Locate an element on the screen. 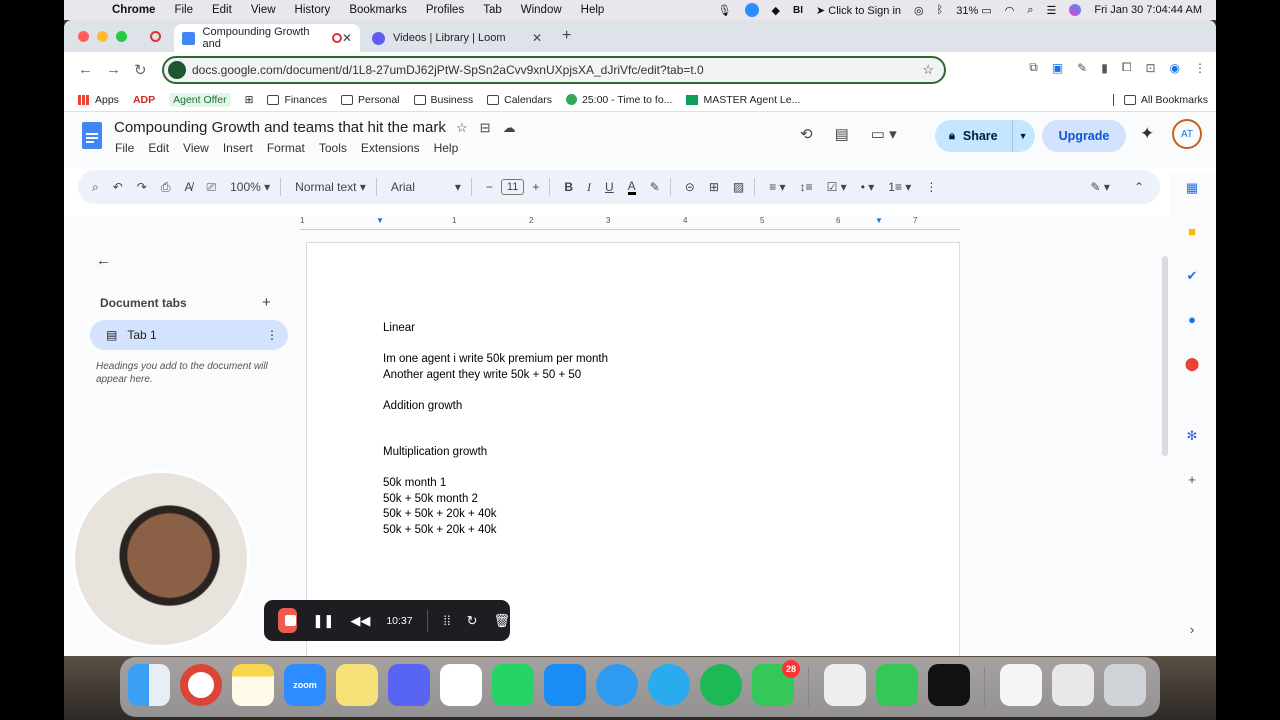 The width and height of the screenshot is (1280, 720). docs-menu-tools: Tools is located at coordinates (333, 148).